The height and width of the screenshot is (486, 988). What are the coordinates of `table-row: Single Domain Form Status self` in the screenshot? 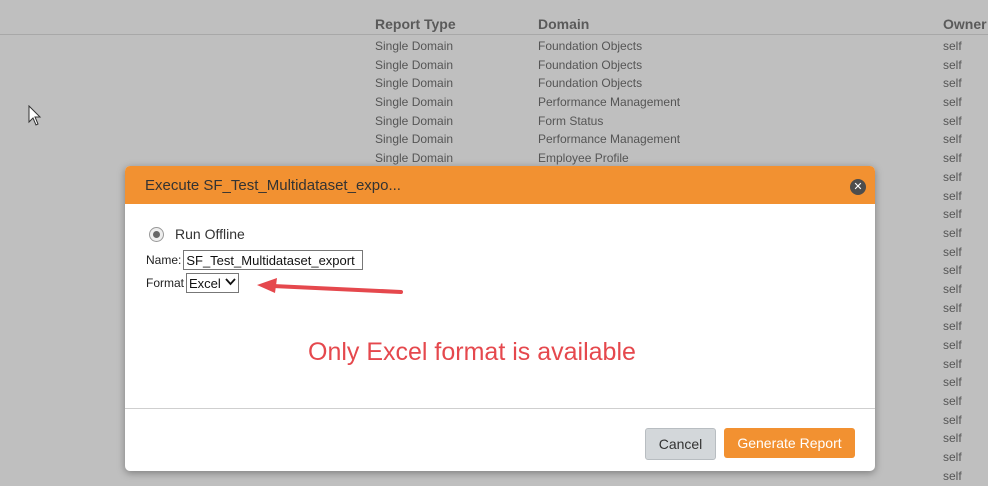 It's located at (494, 121).